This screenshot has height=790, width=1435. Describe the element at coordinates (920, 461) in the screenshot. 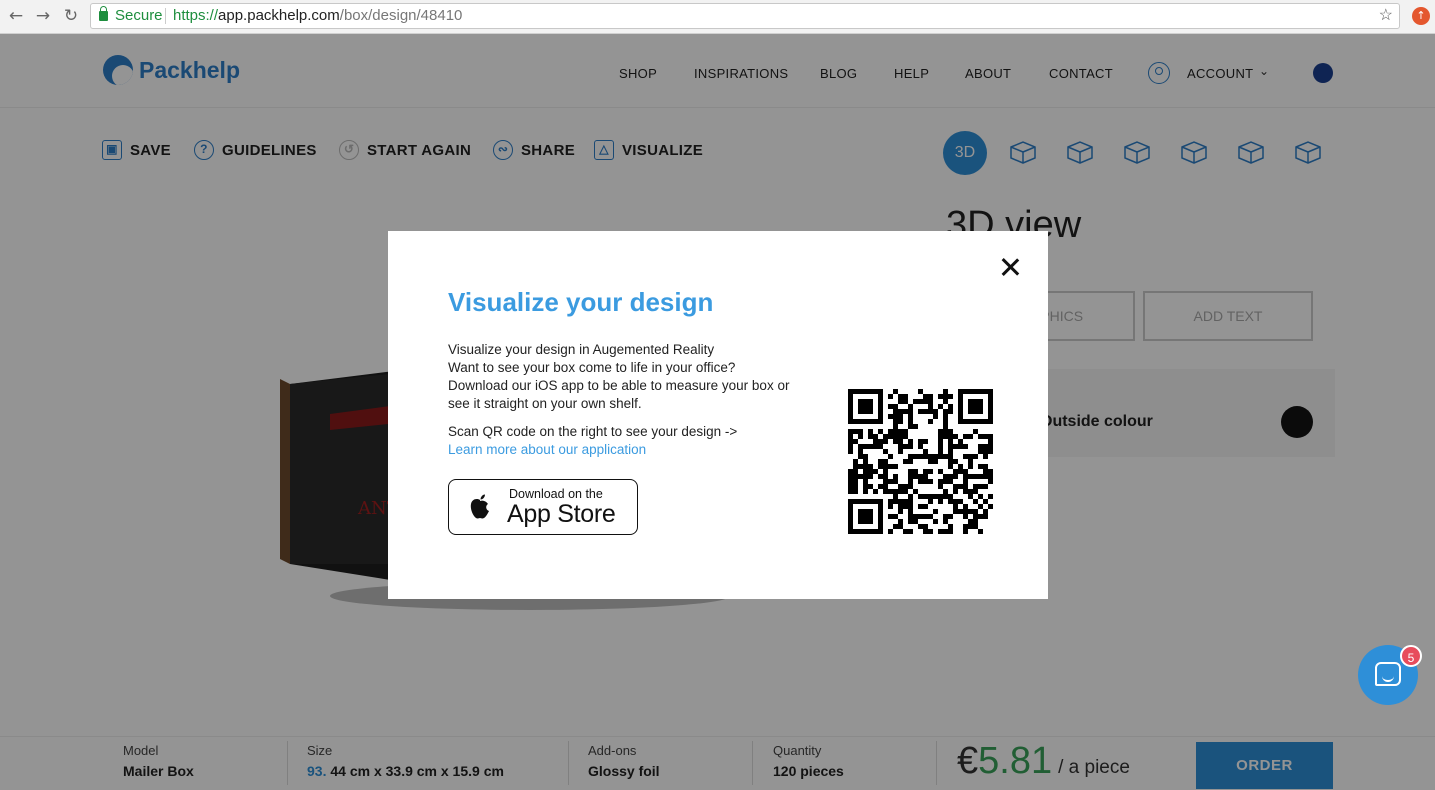

I see `qr-code` at that location.